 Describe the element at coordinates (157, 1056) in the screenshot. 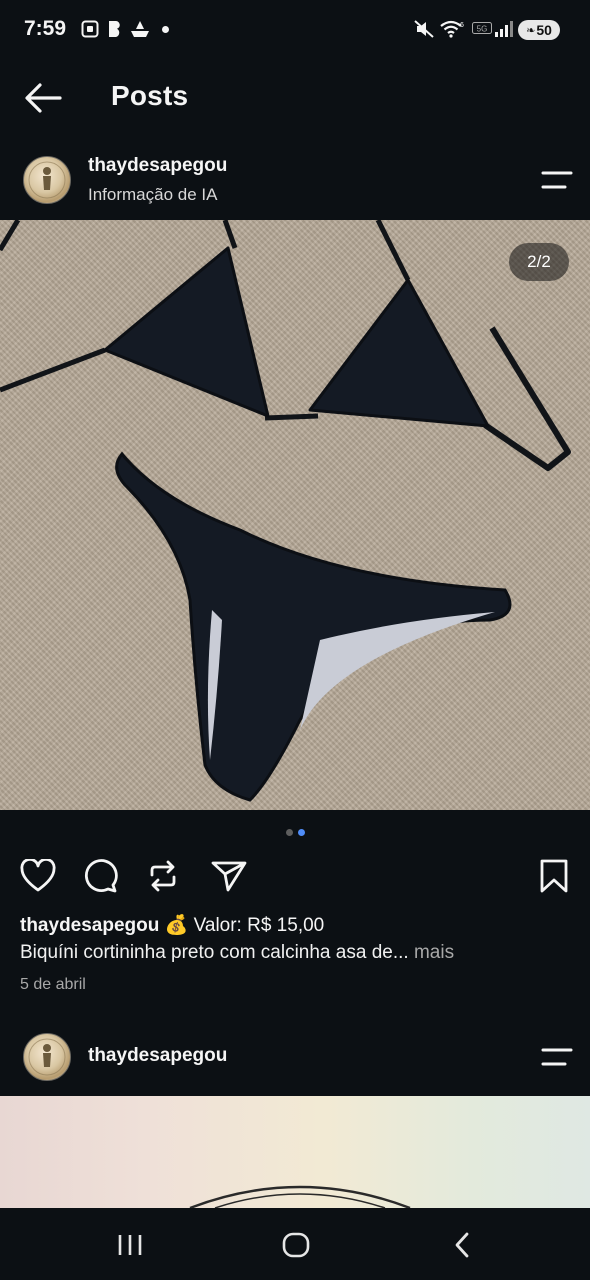

I see `next-post-username: thaydesapegou` at that location.